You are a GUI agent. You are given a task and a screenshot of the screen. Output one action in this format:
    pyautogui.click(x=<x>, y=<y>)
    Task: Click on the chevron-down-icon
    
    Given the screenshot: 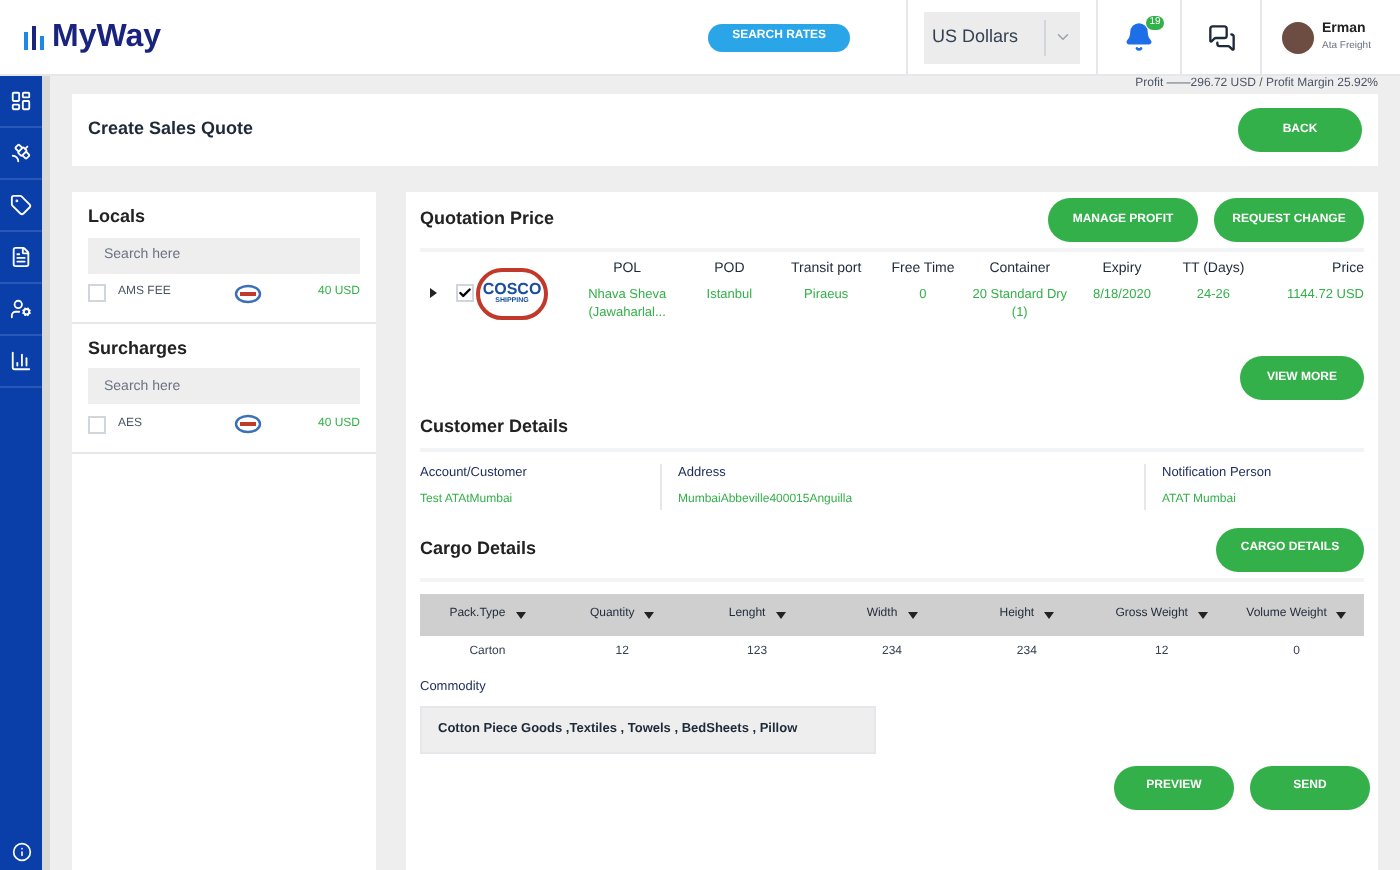 What is the action you would take?
    pyautogui.click(x=1063, y=37)
    